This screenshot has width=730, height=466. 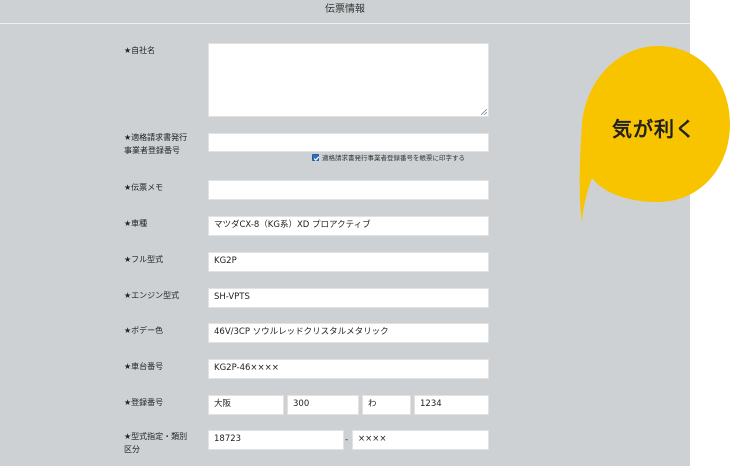 I want to click on invoice-registration-label-line1: ★適格請求書発行, so click(x=156, y=137).